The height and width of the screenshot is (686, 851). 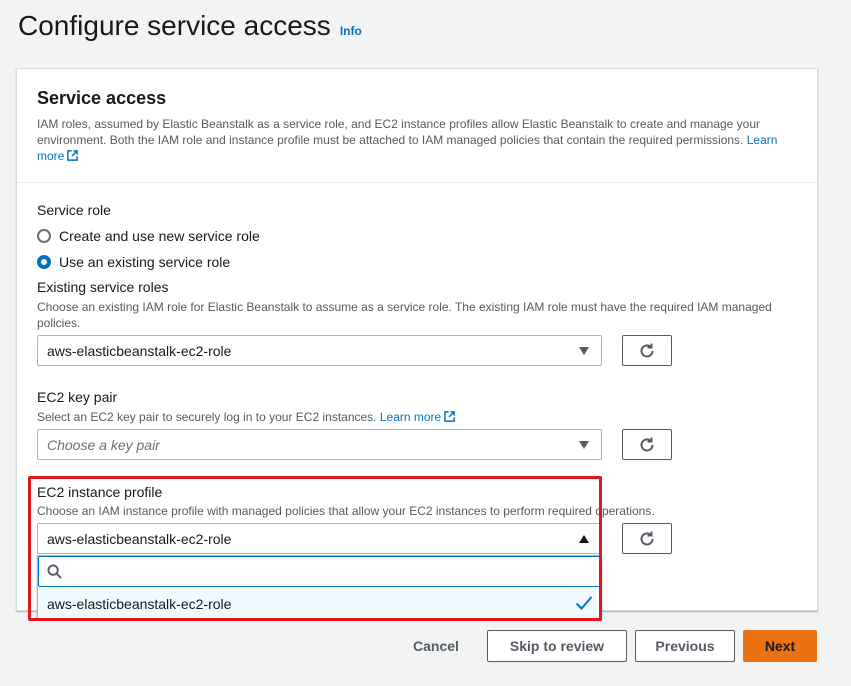 I want to click on next-button: Next, so click(x=780, y=646).